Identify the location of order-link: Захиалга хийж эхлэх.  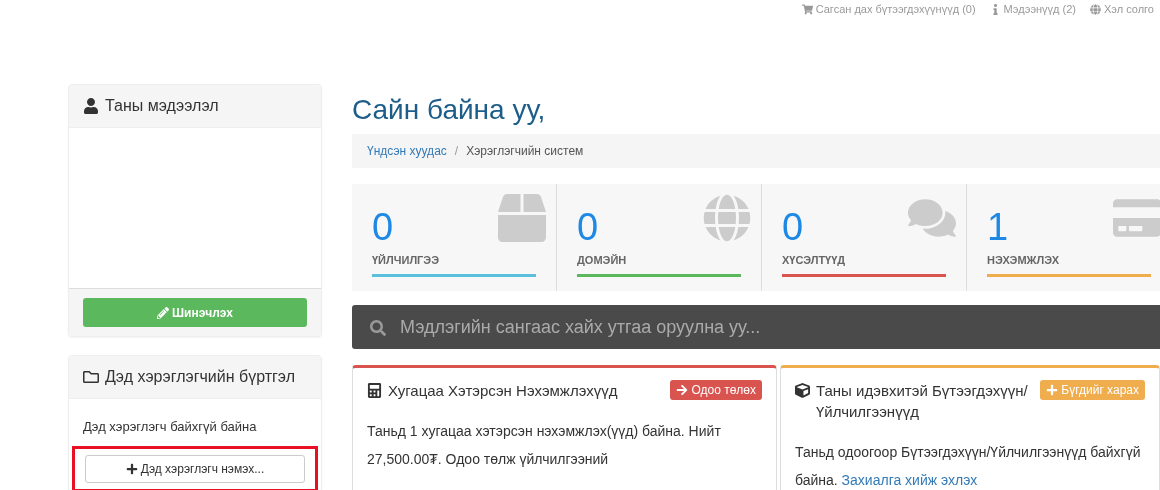
(909, 480).